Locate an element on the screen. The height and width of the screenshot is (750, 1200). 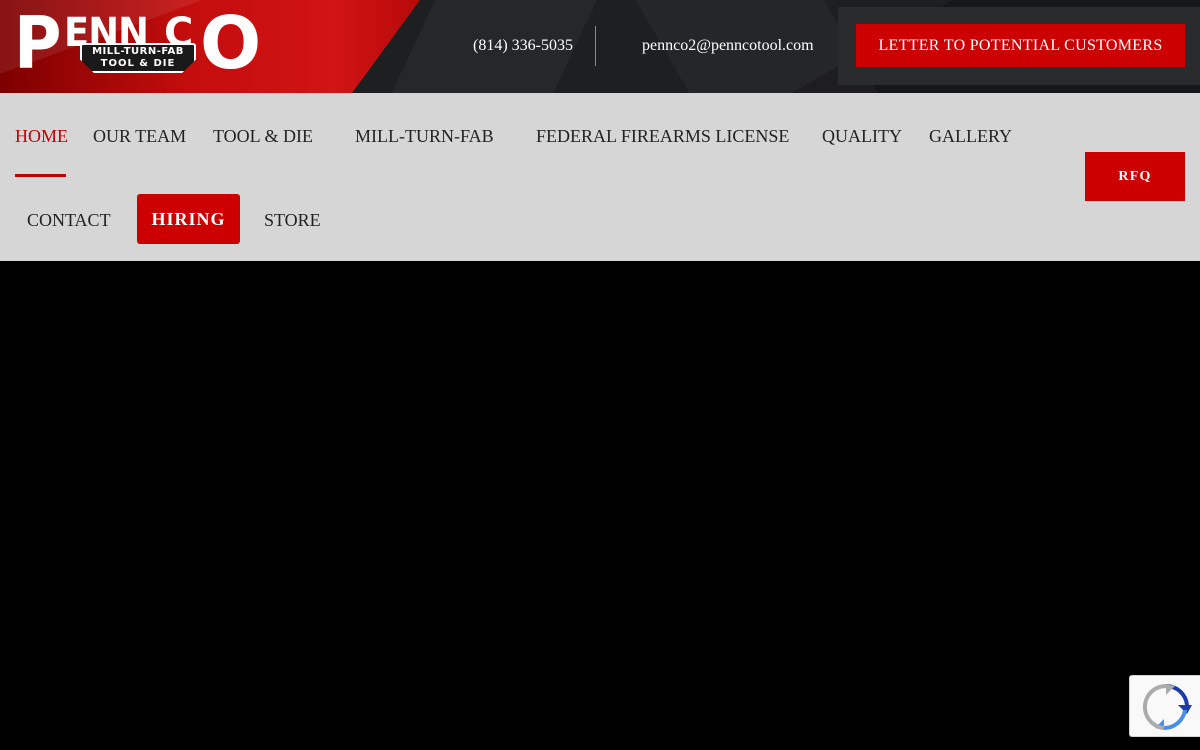
site-logo: P ENN C O MILL-TURN-FAB TOOL & DIE is located at coordinates (139, 43).